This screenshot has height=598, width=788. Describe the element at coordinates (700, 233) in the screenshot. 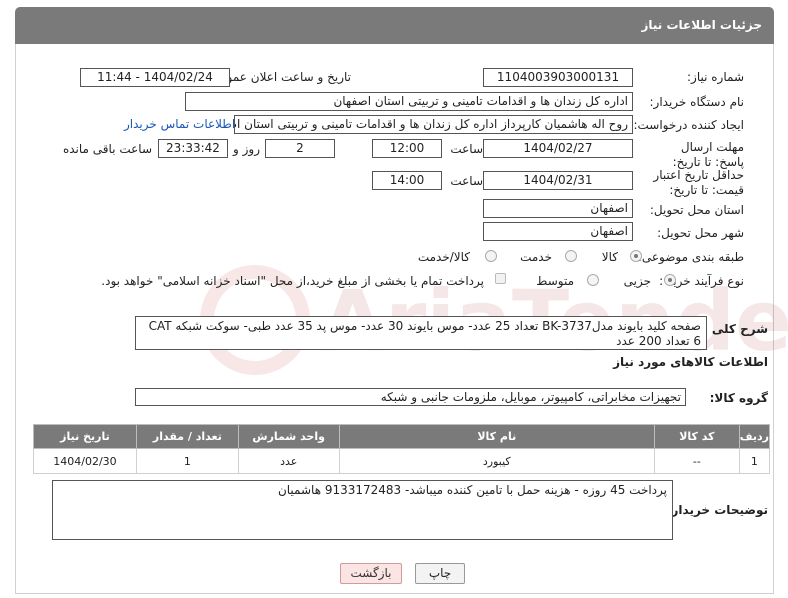

I see `city-label: شهر محل تحویل:` at that location.